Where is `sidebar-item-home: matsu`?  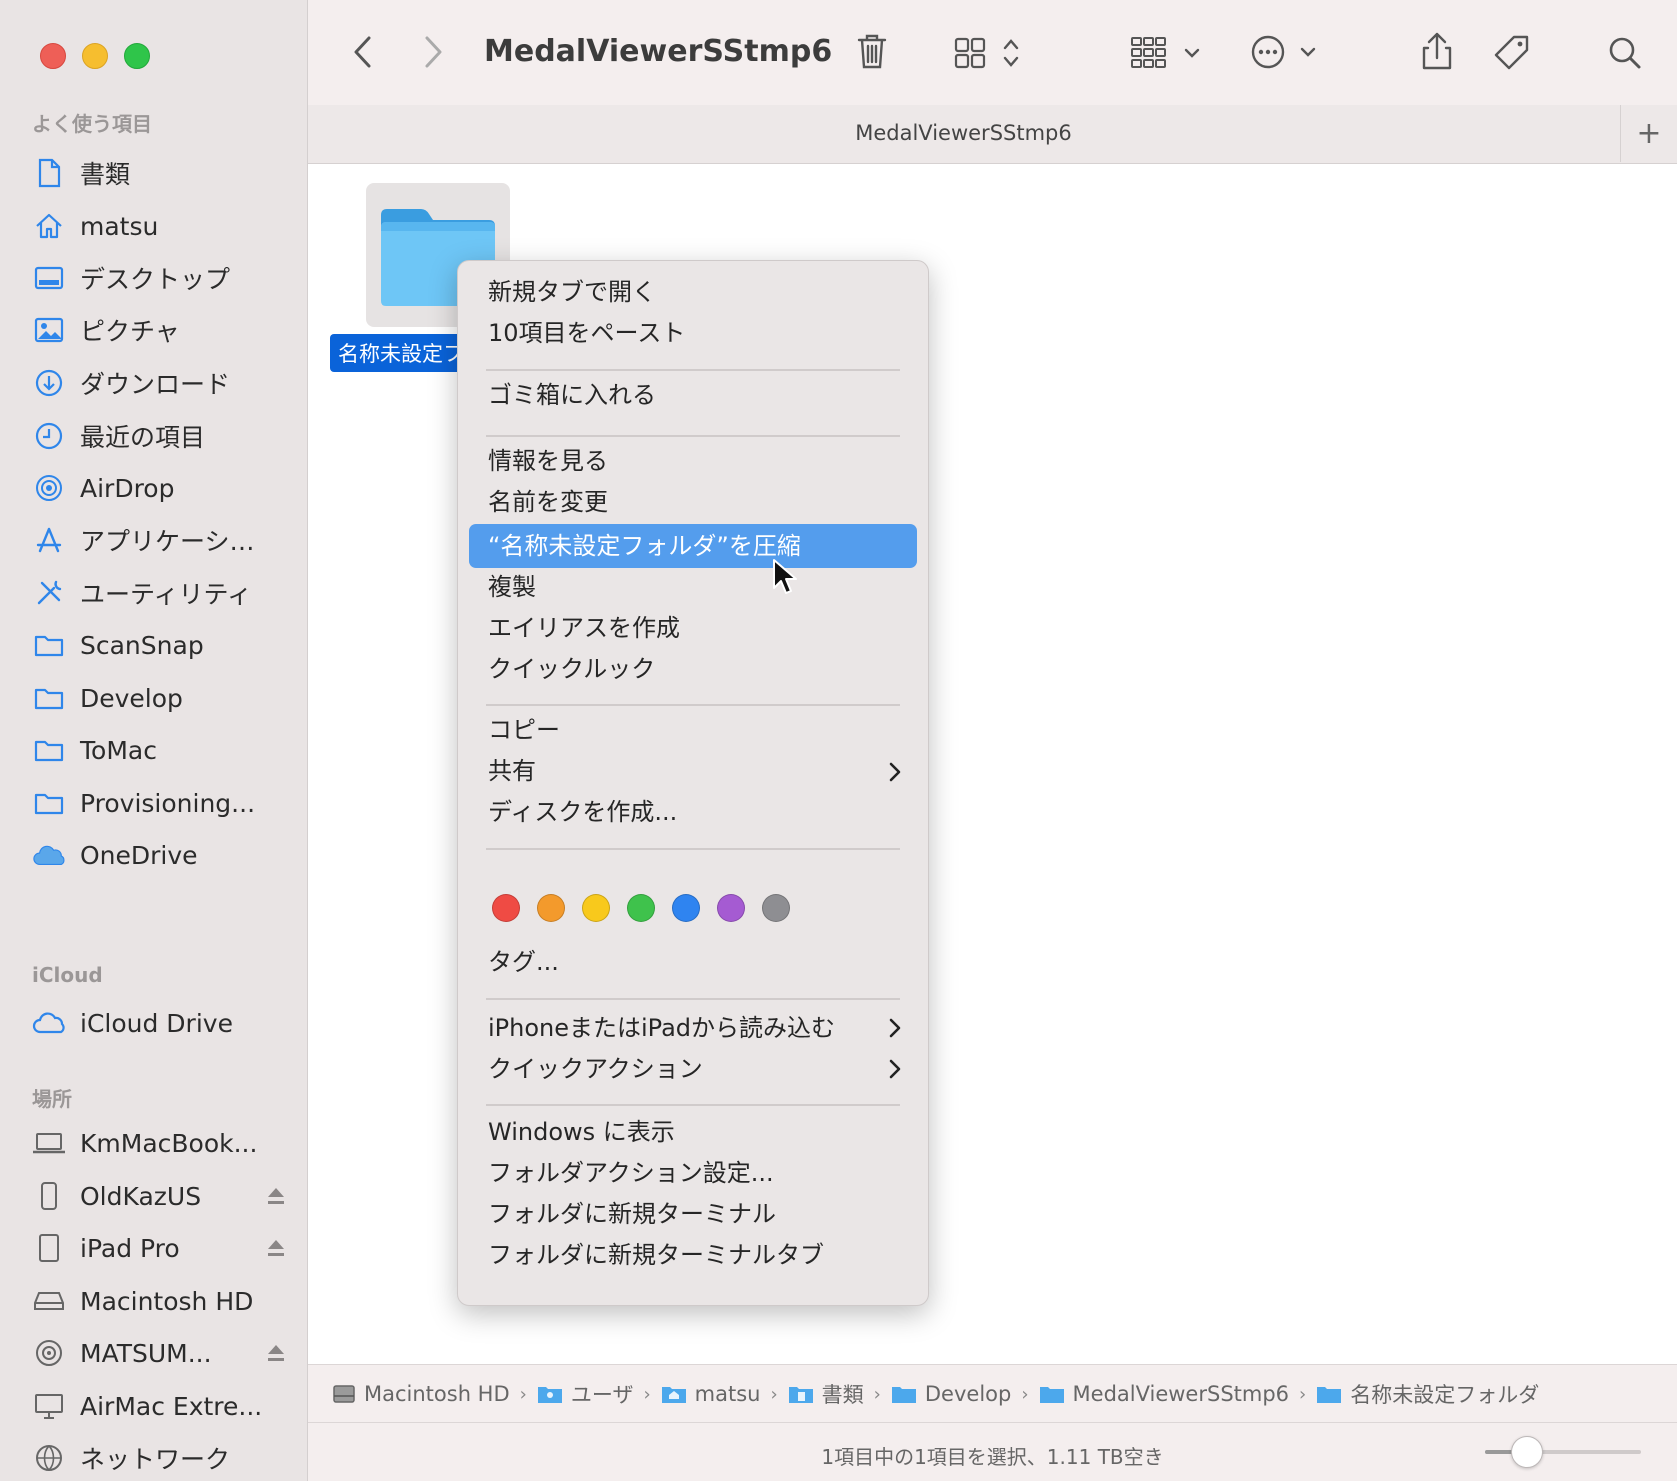 sidebar-item-home: matsu is located at coordinates (159, 226).